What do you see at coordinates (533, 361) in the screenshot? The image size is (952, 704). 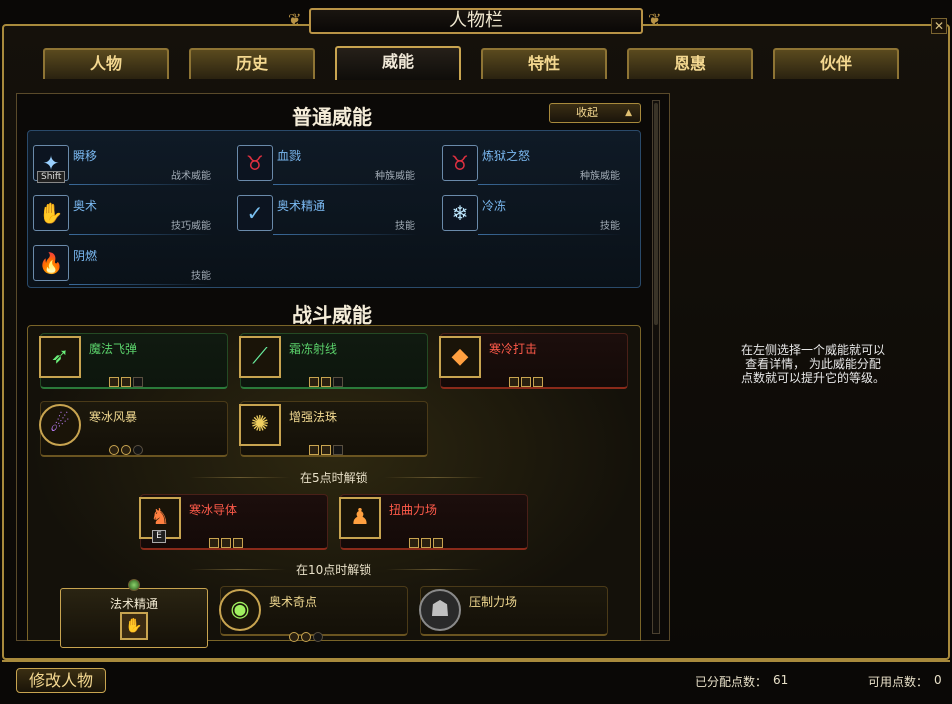 I see `combat-power-item: ◆ 寒冷打击` at bounding box center [533, 361].